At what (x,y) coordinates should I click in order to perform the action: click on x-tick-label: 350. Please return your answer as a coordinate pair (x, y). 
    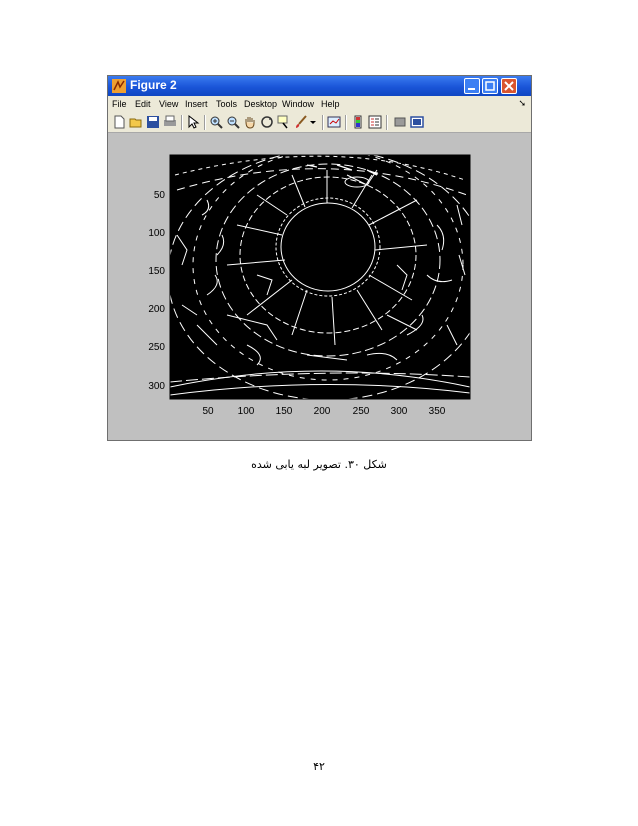
    Looking at the image, I should click on (437, 411).